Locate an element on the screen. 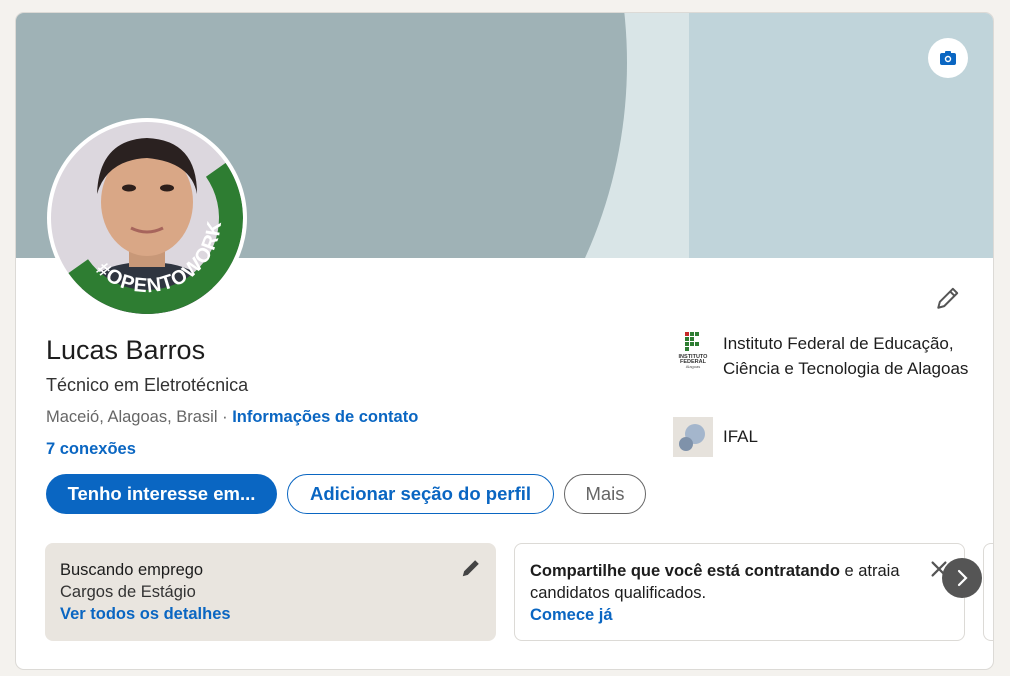 This screenshot has width=1010, height=676. profile-photo: #OPENTOWORK is located at coordinates (147, 218).